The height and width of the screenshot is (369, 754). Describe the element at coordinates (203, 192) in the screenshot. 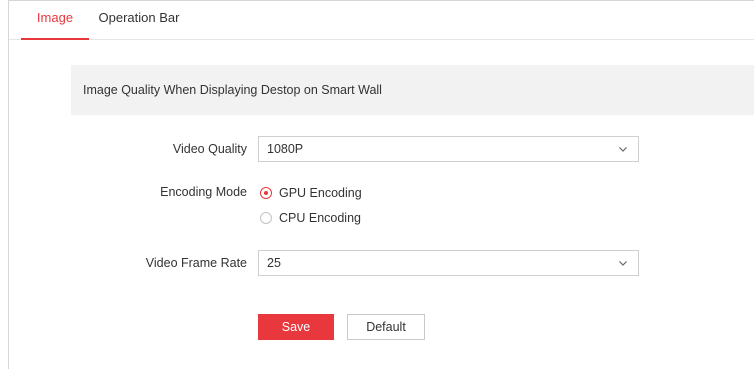

I see `encoding-mode-label: Encoding Mode` at that location.